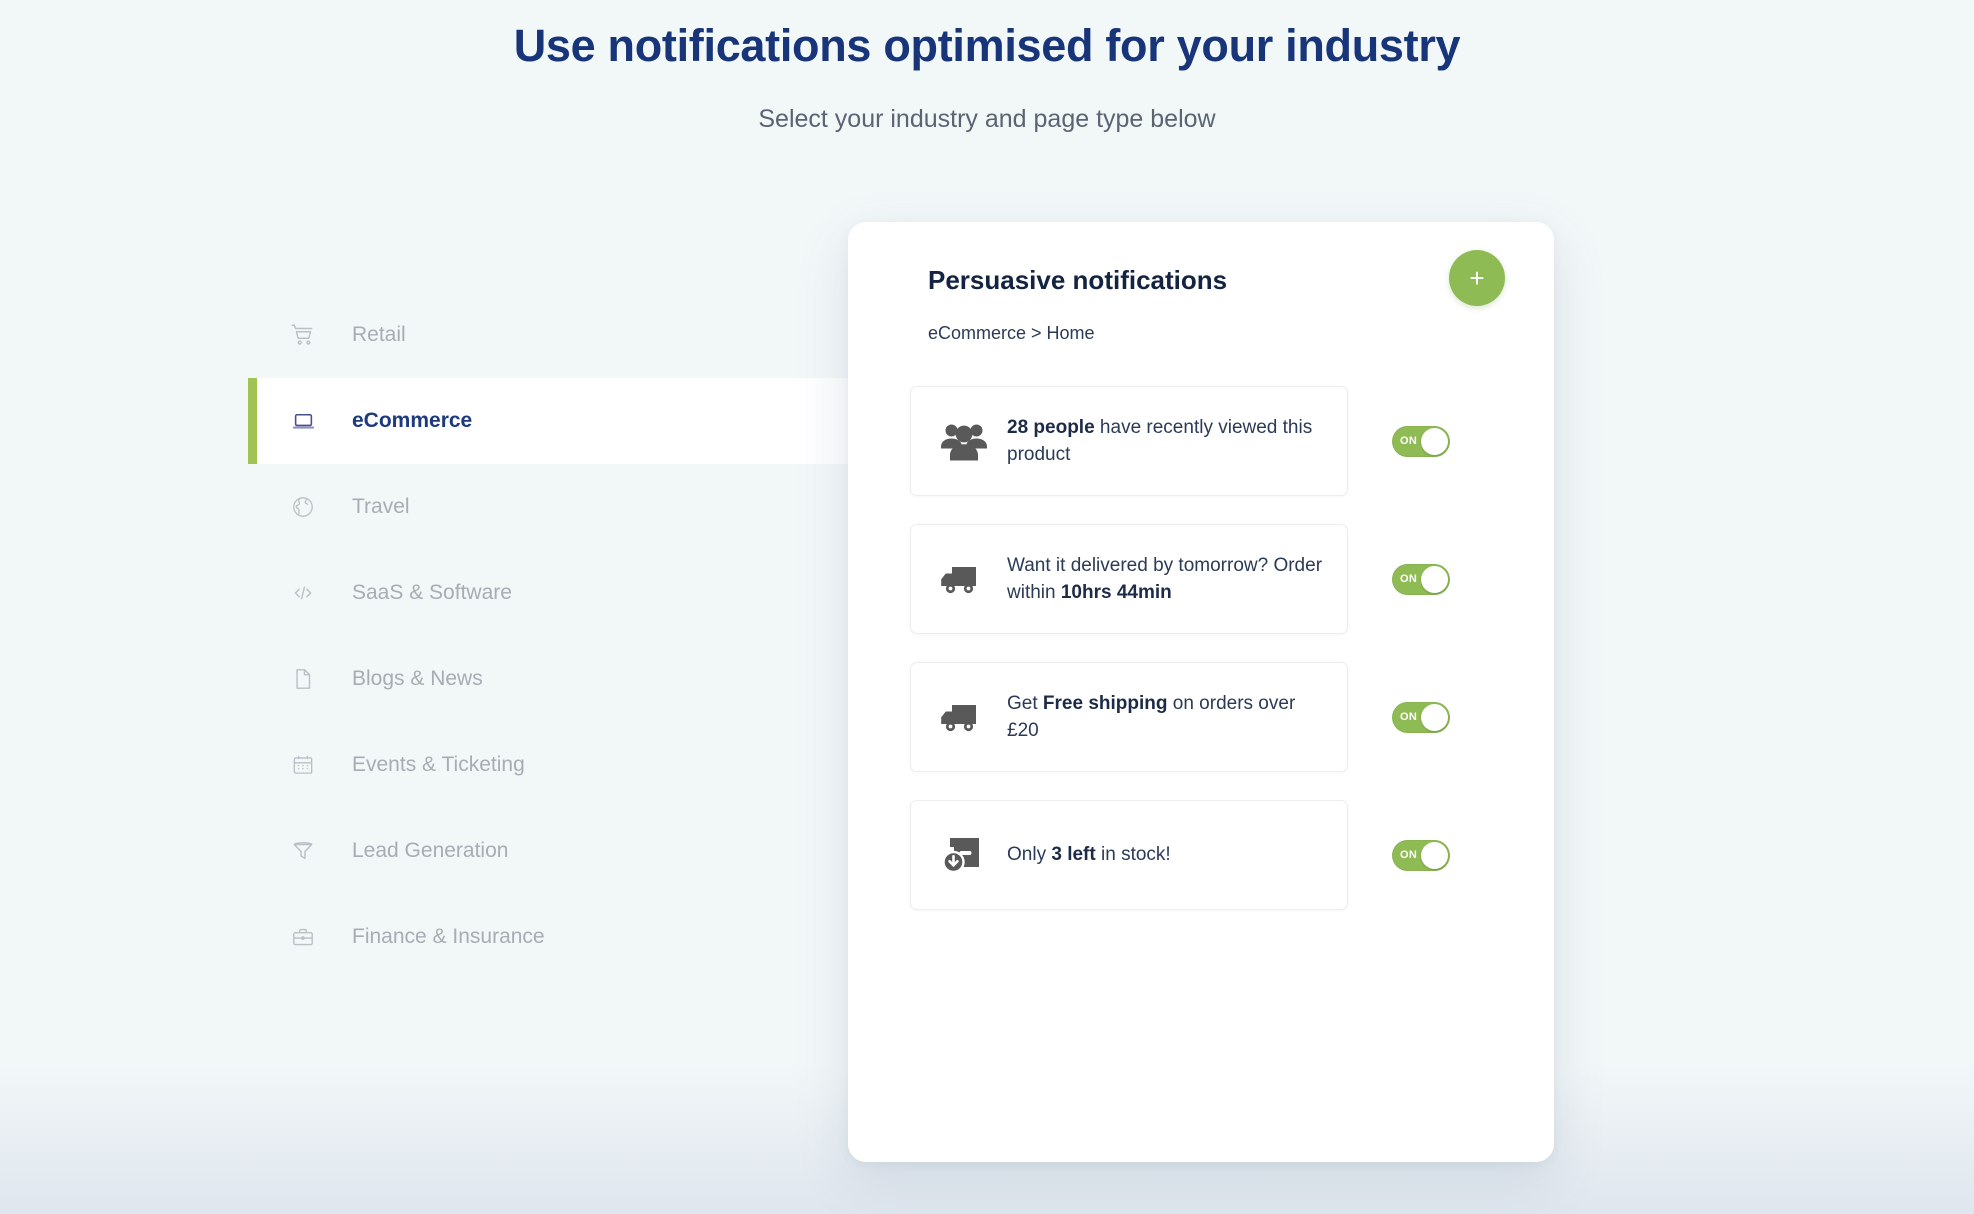 The height and width of the screenshot is (1214, 1974). What do you see at coordinates (964, 855) in the screenshot?
I see `box-download-icon` at bounding box center [964, 855].